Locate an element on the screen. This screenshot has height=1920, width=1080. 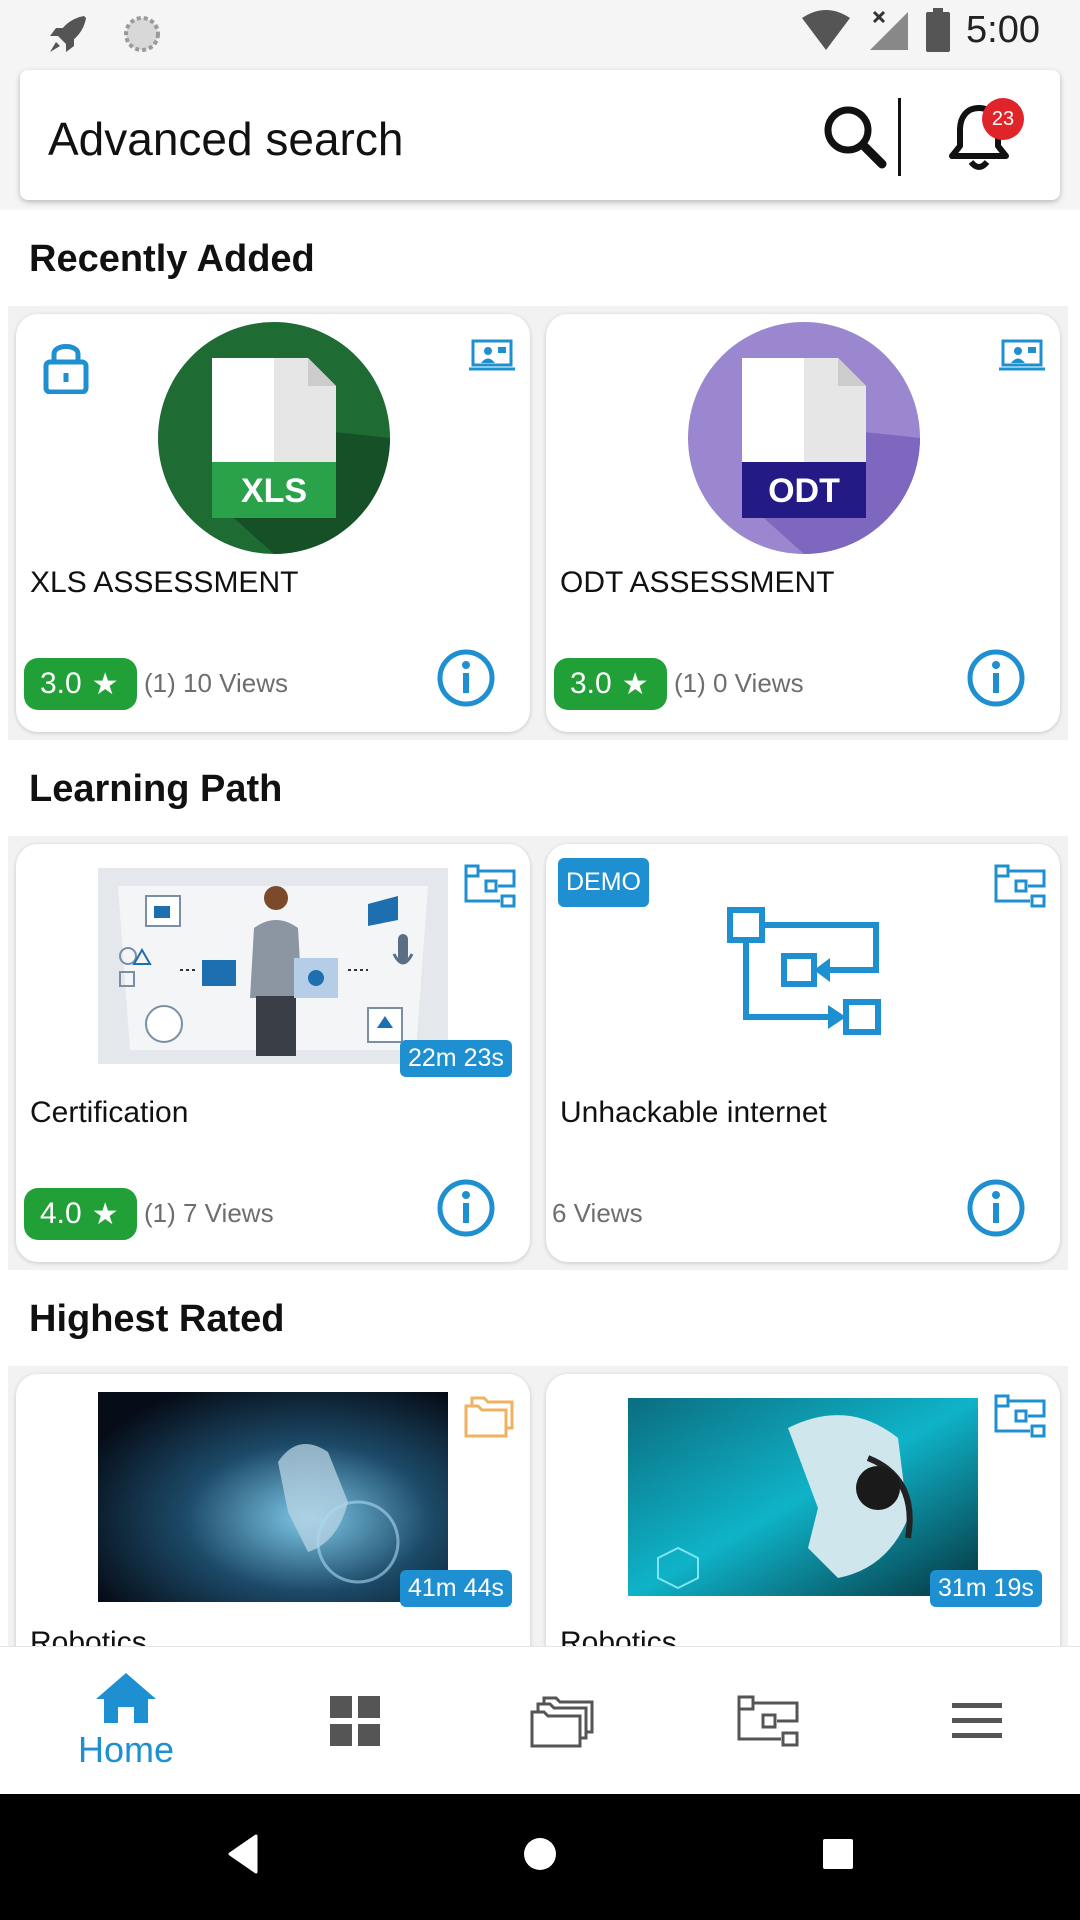
sync-circle-icon is located at coordinates (142, 34).